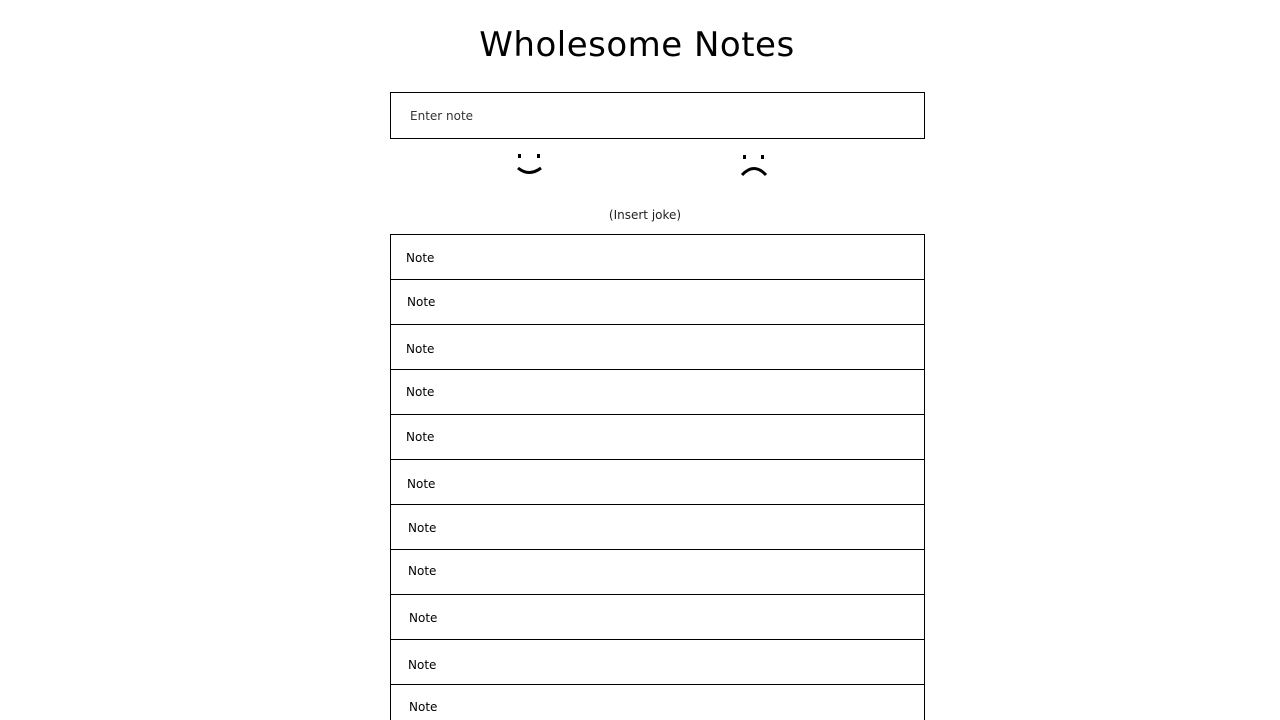 The width and height of the screenshot is (1280, 720). I want to click on frowny-face-icon, so click(754, 166).